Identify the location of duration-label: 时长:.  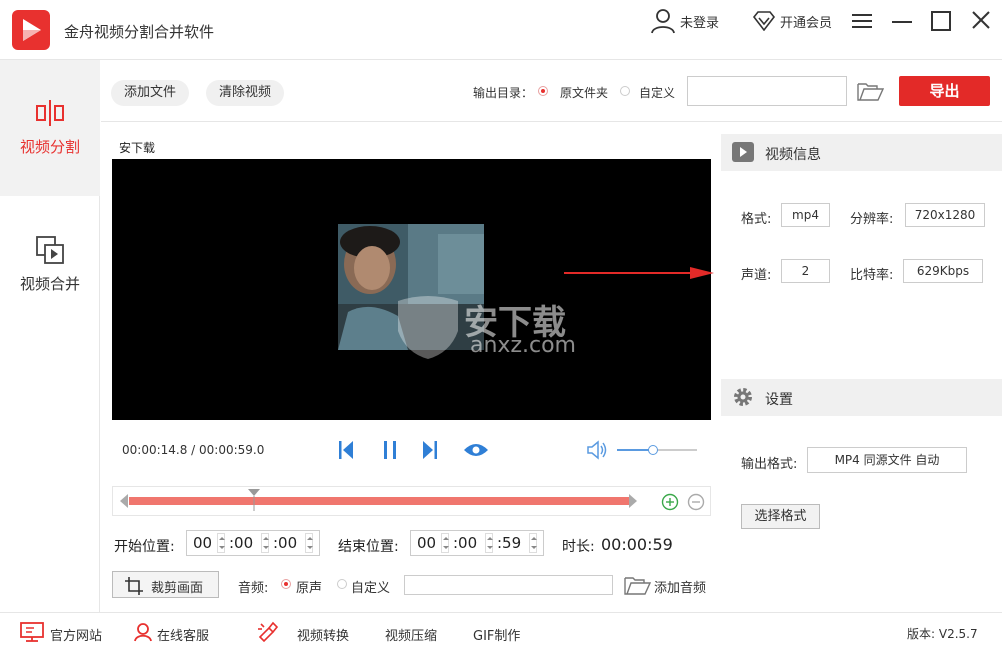
(578, 547).